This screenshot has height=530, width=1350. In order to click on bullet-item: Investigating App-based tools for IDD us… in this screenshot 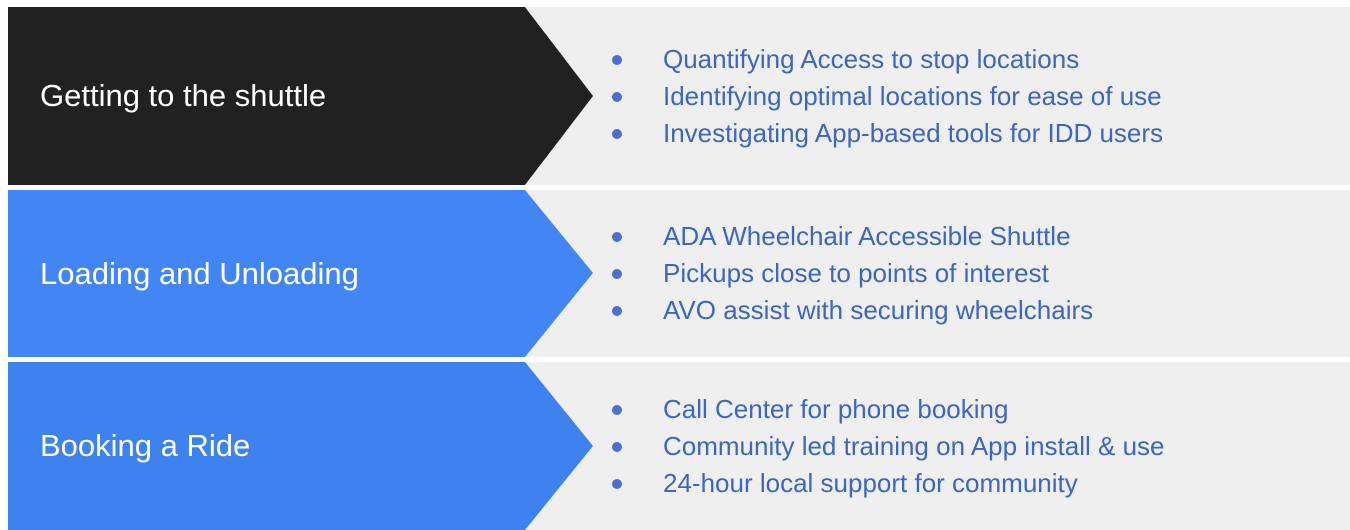, I will do `click(875, 133)`.